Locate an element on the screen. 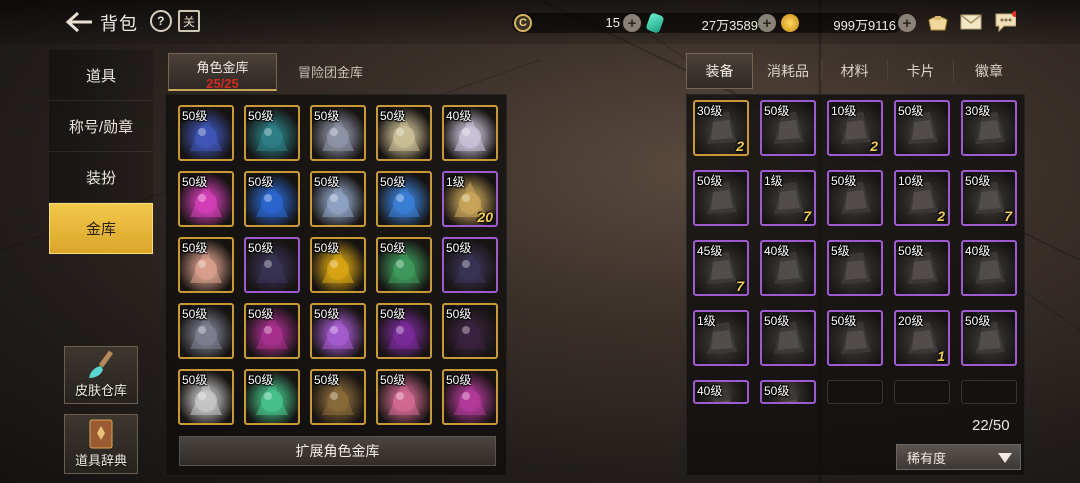  back-button is located at coordinates (79, 22).